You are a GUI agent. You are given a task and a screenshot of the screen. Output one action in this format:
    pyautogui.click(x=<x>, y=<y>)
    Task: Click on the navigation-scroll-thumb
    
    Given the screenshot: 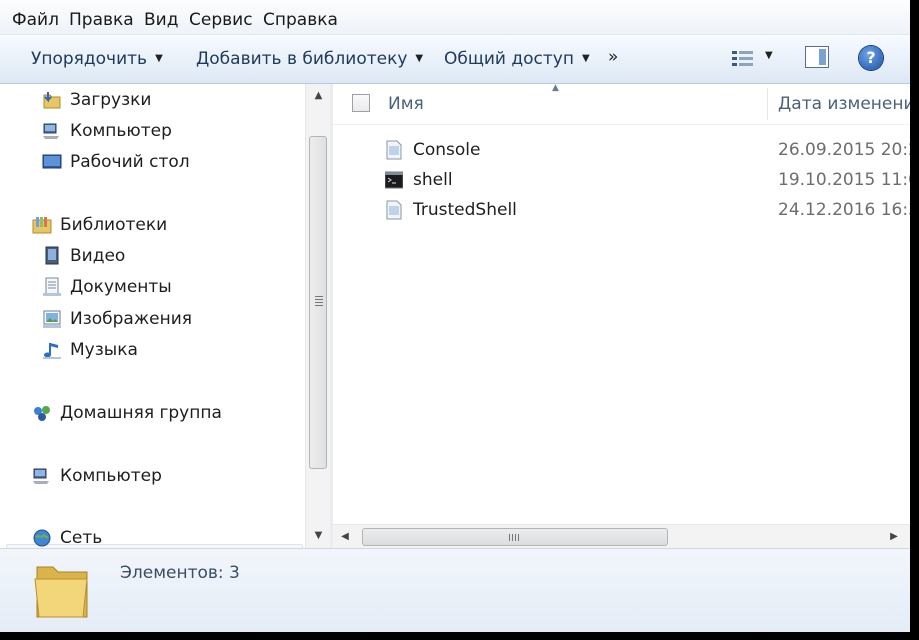 What is the action you would take?
    pyautogui.click(x=318, y=302)
    